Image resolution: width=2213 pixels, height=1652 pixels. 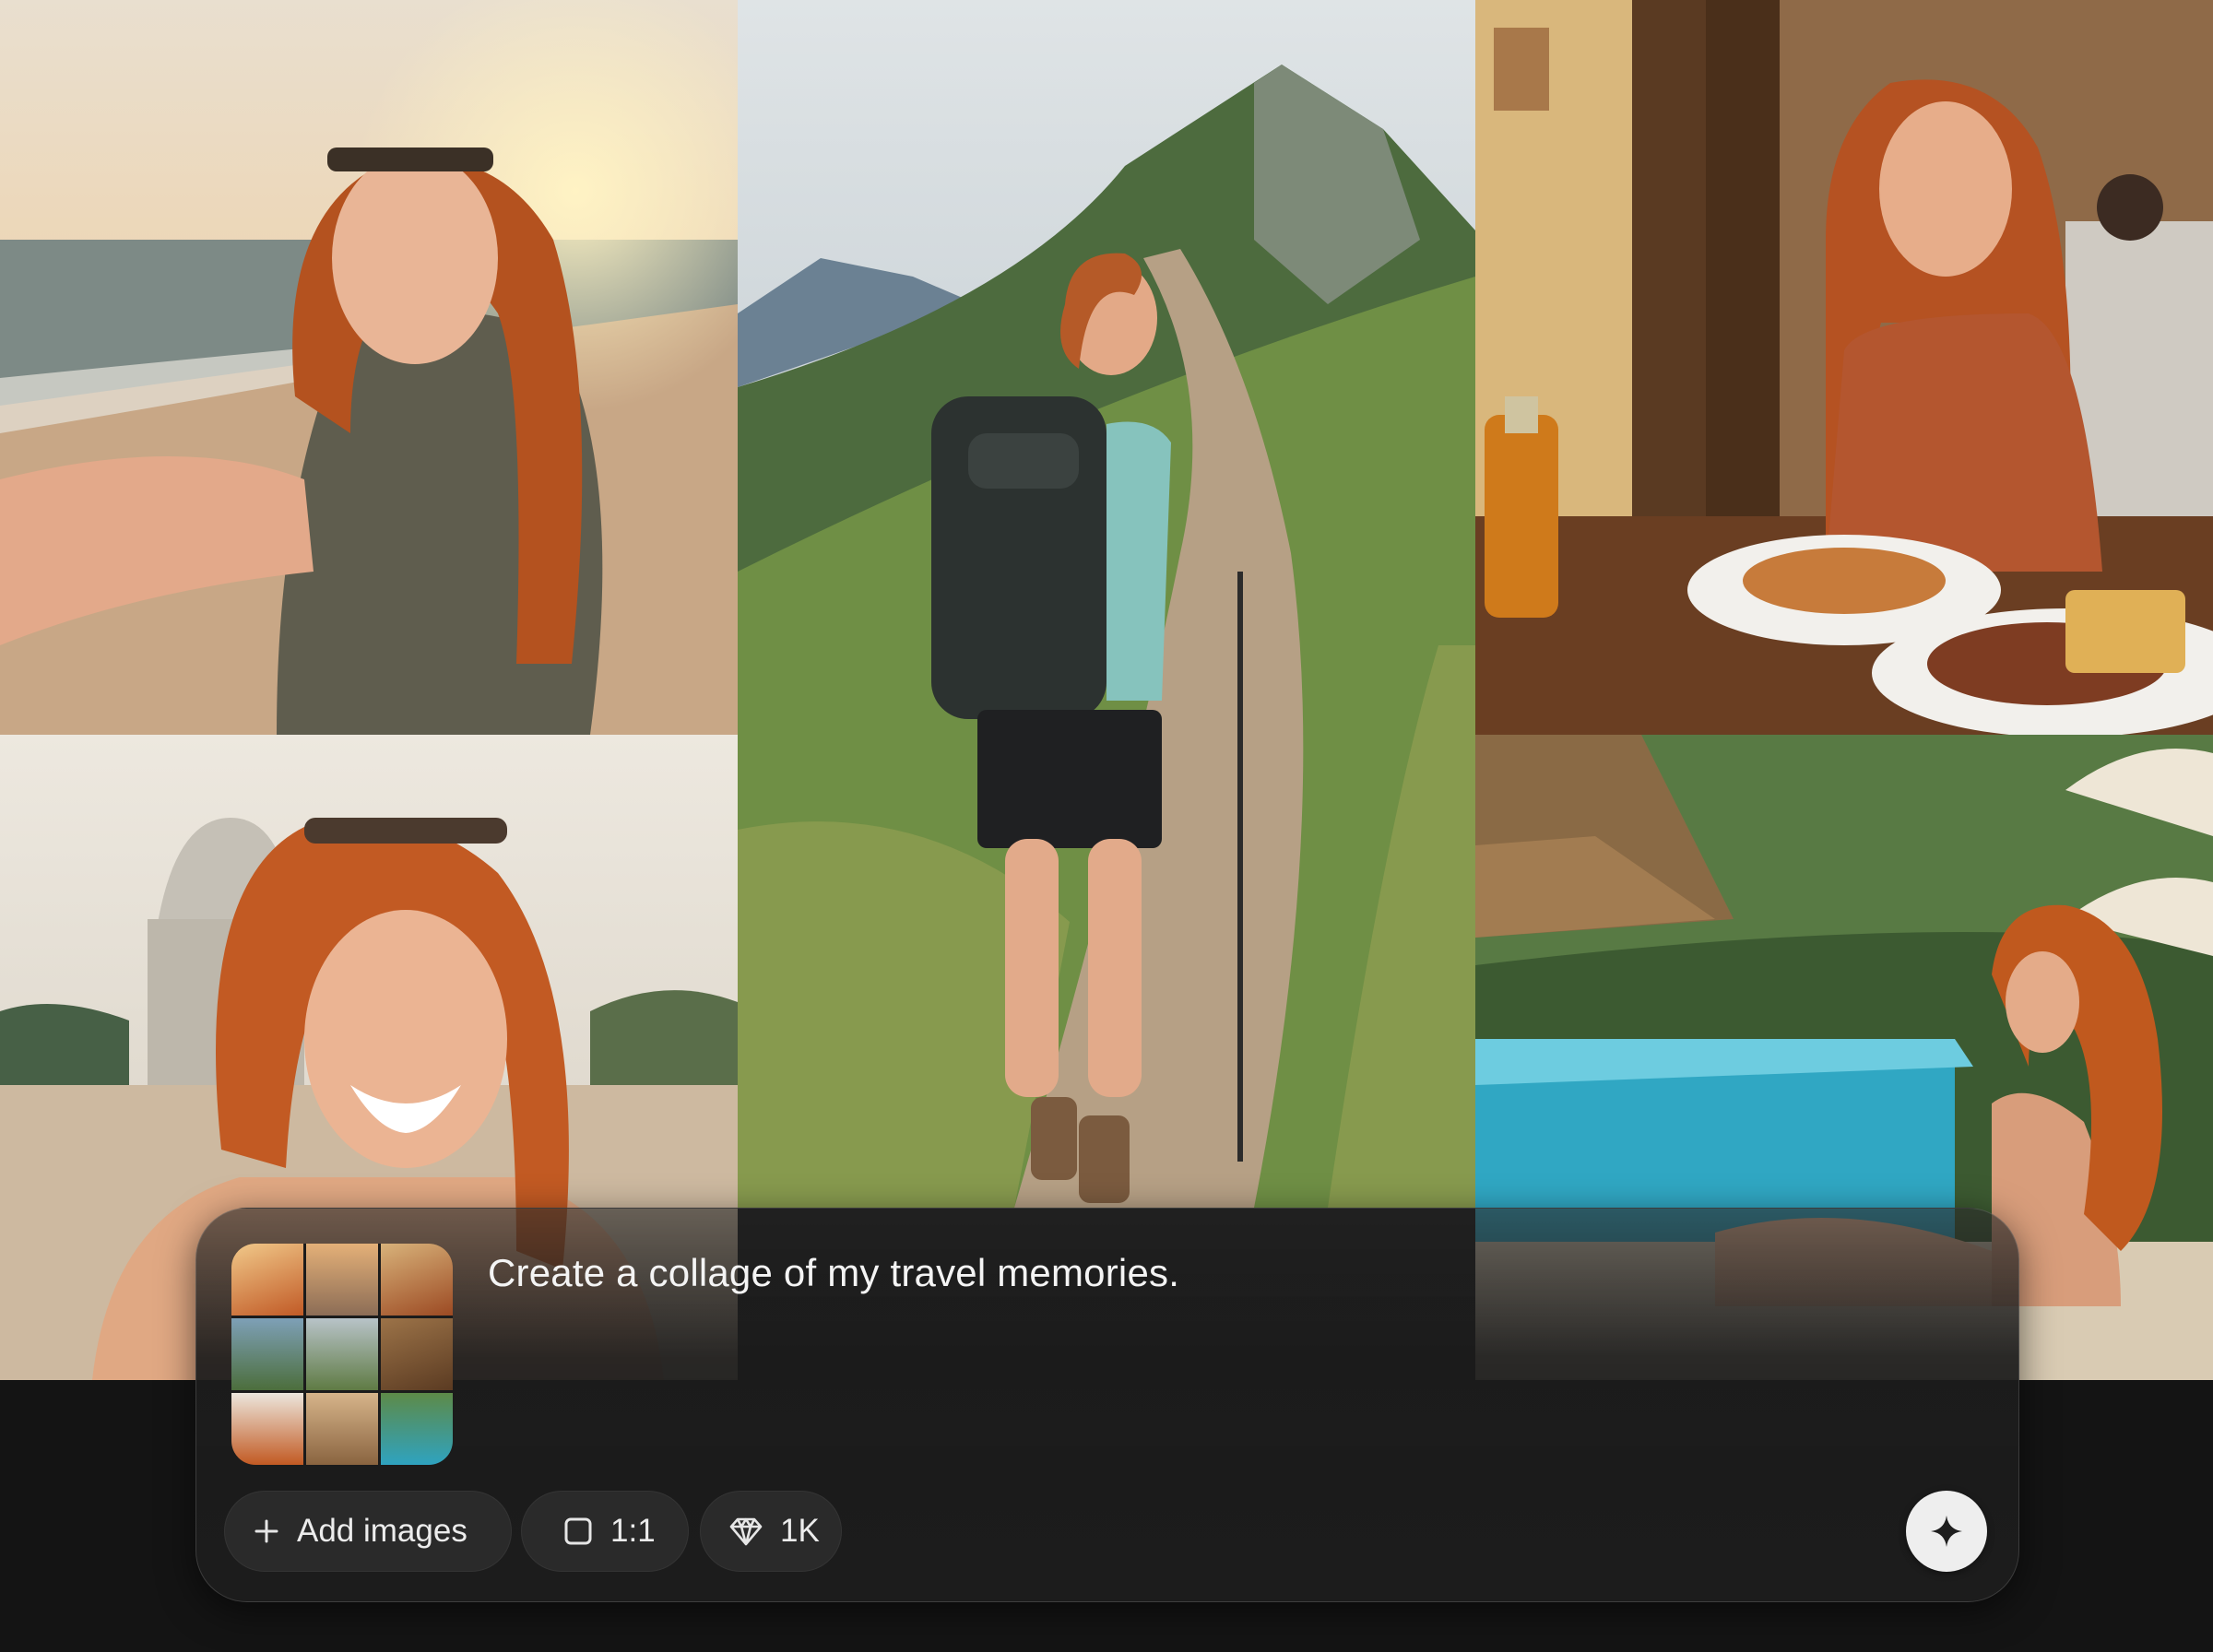 I want to click on prompt-text: Create a collage of my travel memories., so click(x=833, y=1273).